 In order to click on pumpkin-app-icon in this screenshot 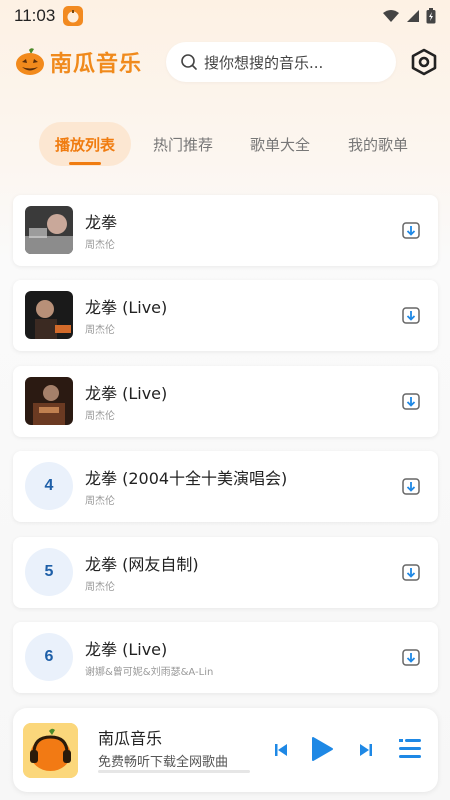, I will do `click(73, 16)`.